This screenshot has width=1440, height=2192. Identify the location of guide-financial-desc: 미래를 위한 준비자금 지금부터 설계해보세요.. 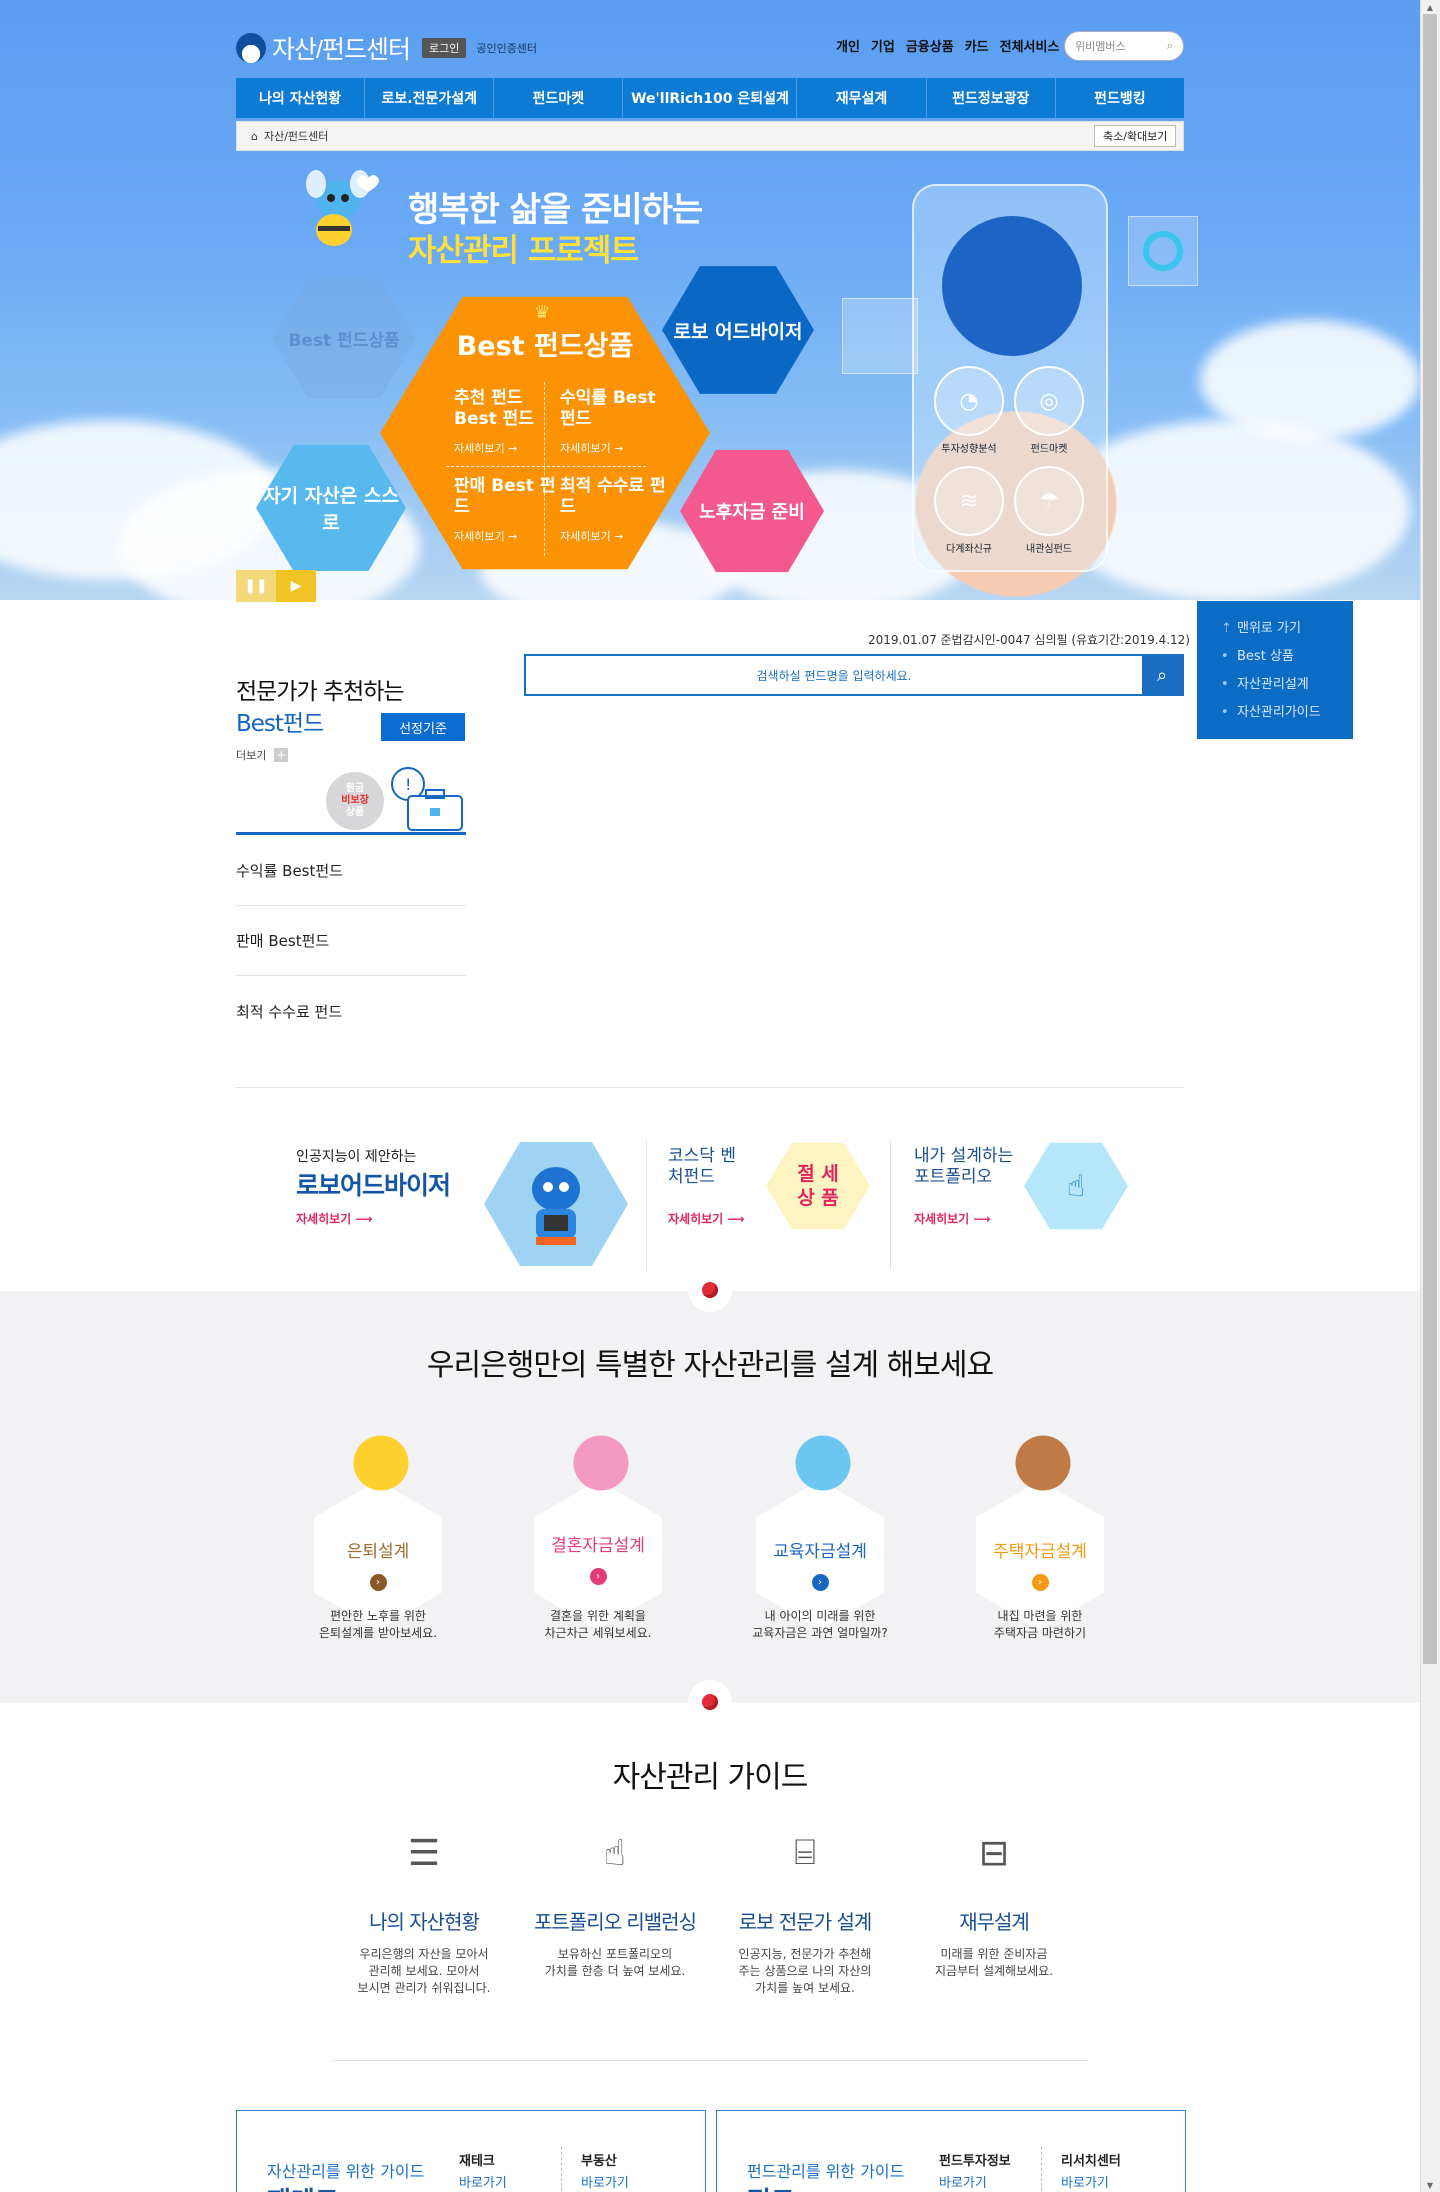
(994, 1962).